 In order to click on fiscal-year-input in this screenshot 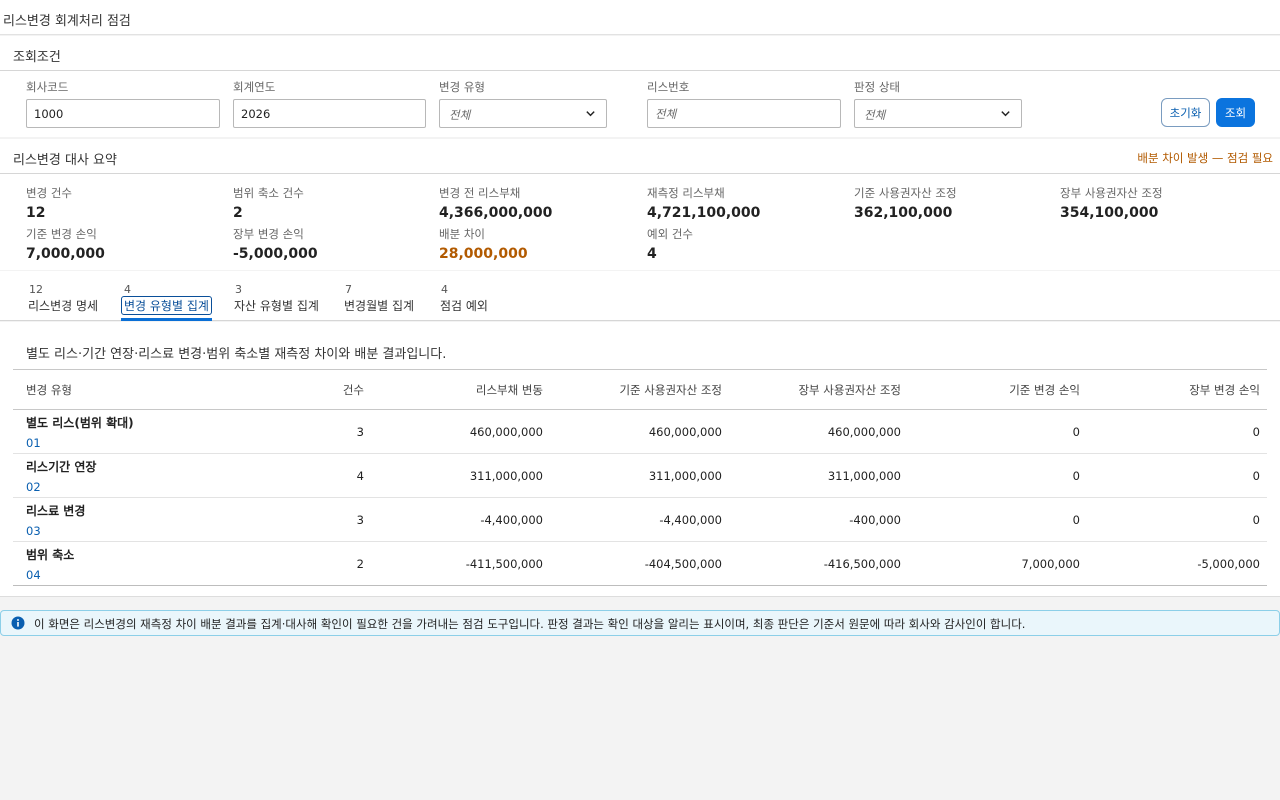, I will do `click(329, 113)`.